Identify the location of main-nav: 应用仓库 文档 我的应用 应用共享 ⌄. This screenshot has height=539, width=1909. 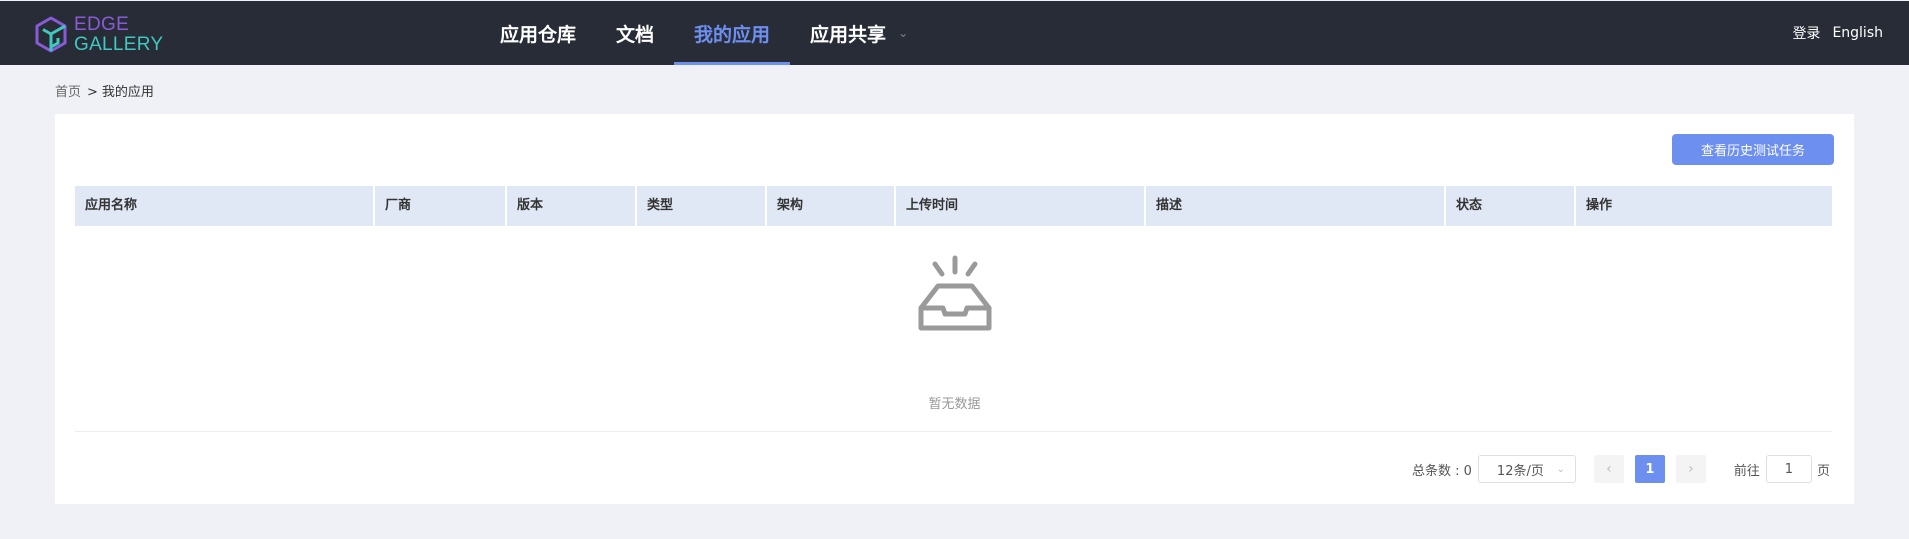
(704, 33).